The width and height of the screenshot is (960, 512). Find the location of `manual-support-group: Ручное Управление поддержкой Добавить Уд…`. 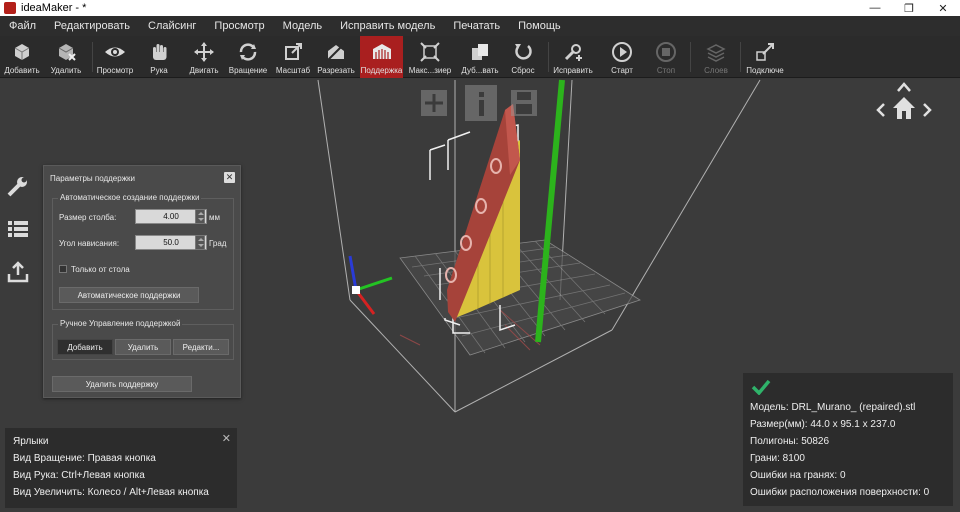

manual-support-group: Ручное Управление поддержкой Добавить Уд… is located at coordinates (143, 339).